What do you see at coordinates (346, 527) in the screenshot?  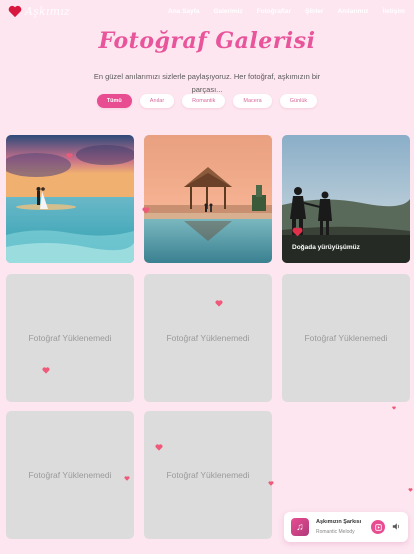 I see `music-player: ♫ Aşkımızın Şarkısı Romantic Melody` at bounding box center [346, 527].